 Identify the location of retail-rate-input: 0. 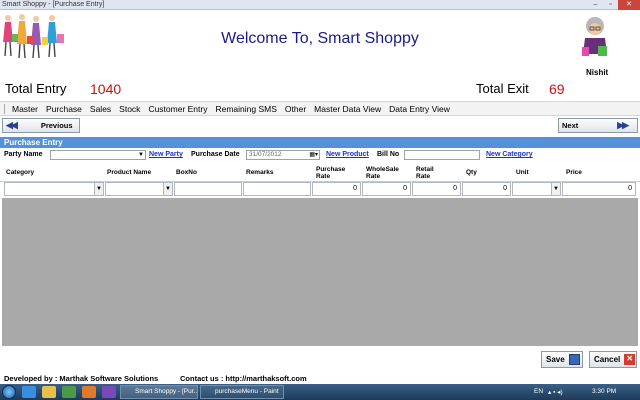
(436, 189).